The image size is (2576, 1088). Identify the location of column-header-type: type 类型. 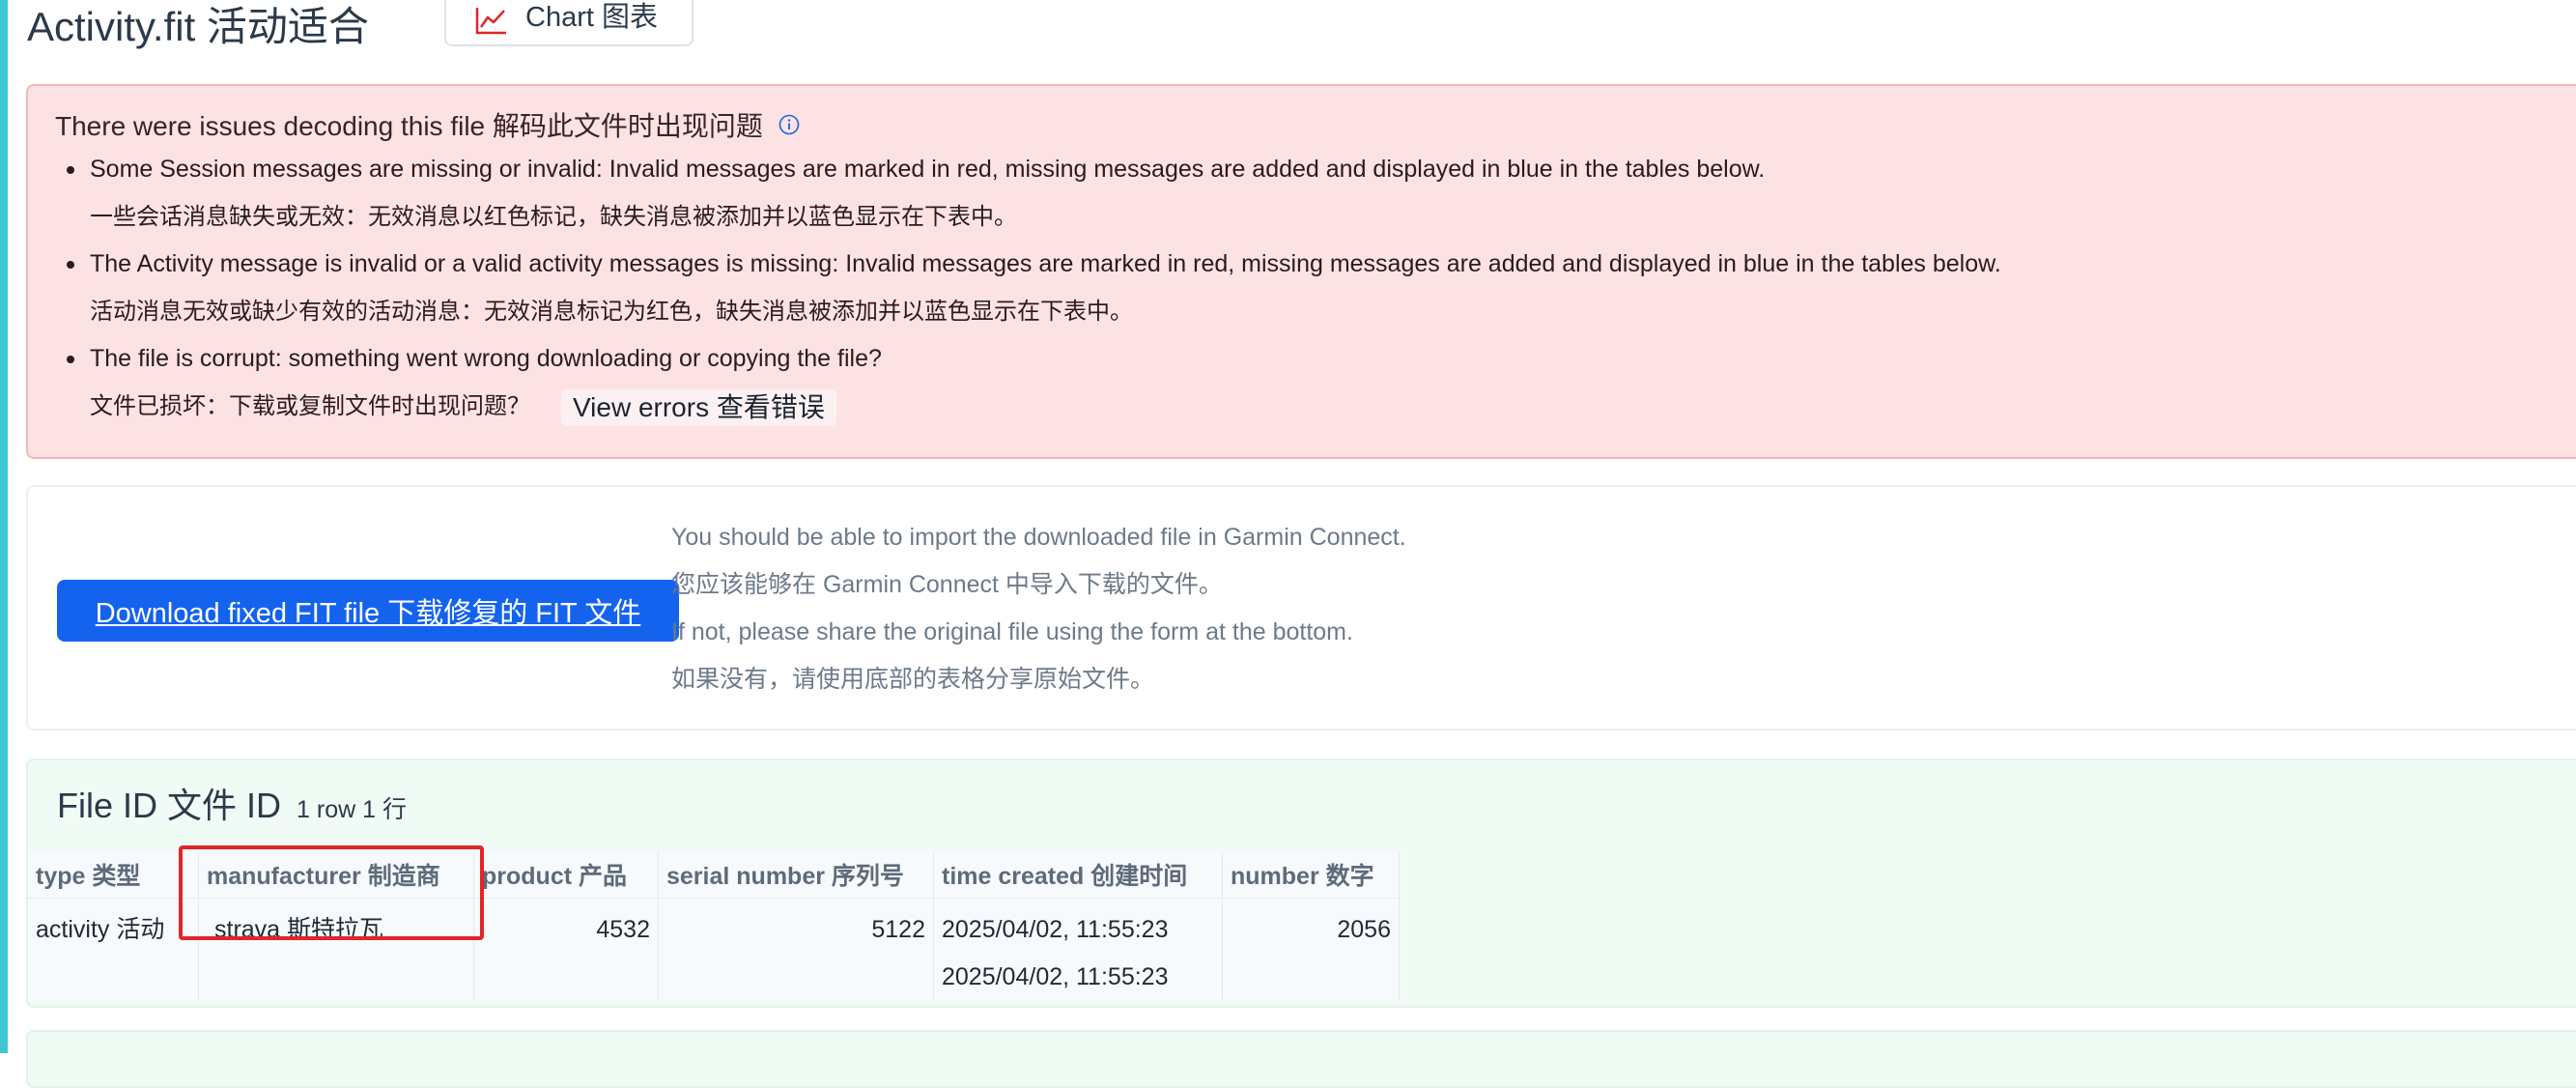
(113, 875).